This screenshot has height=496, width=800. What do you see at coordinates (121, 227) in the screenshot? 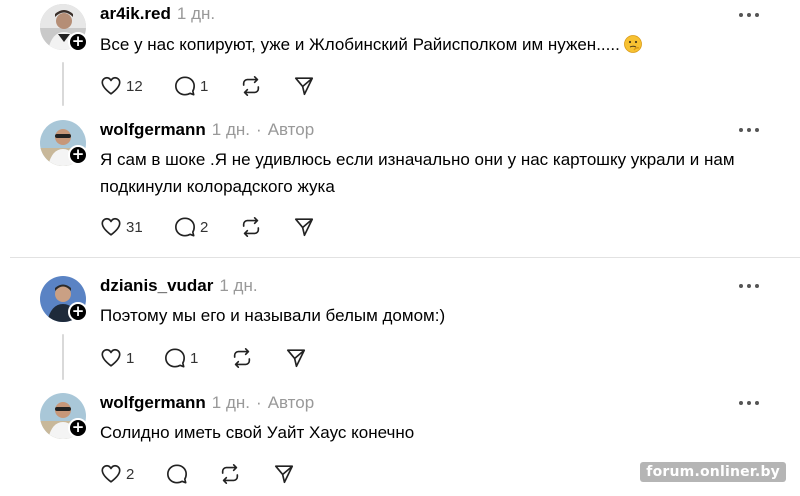
I see `like-button: 31` at bounding box center [121, 227].